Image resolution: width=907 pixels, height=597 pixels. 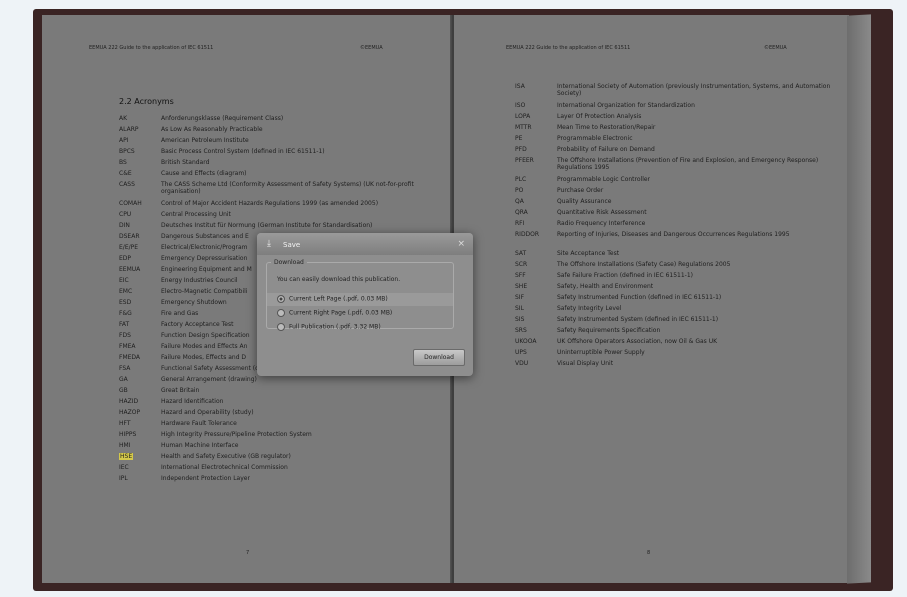 What do you see at coordinates (129, 129) in the screenshot?
I see `acronym-abbr: ALARP` at bounding box center [129, 129].